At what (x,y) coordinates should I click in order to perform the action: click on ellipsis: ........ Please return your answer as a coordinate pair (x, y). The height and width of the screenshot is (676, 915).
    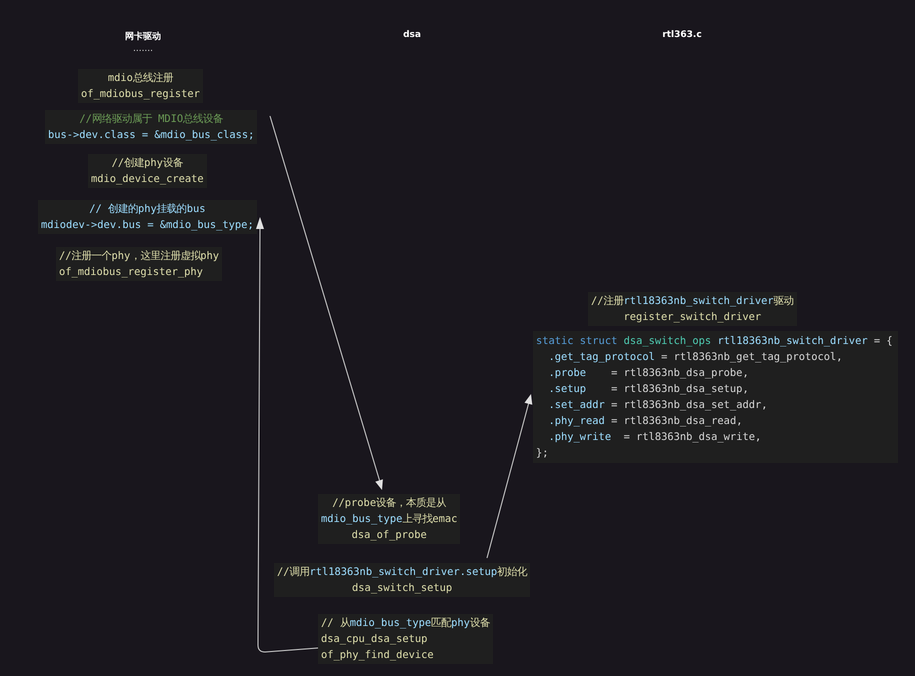
    Looking at the image, I should click on (143, 49).